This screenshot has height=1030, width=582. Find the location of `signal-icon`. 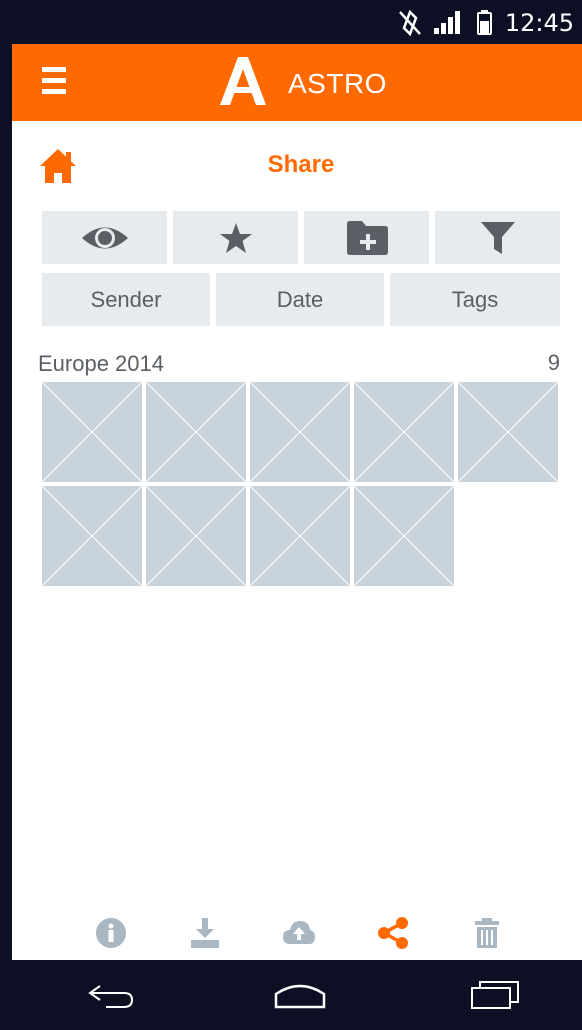

signal-icon is located at coordinates (447, 22).